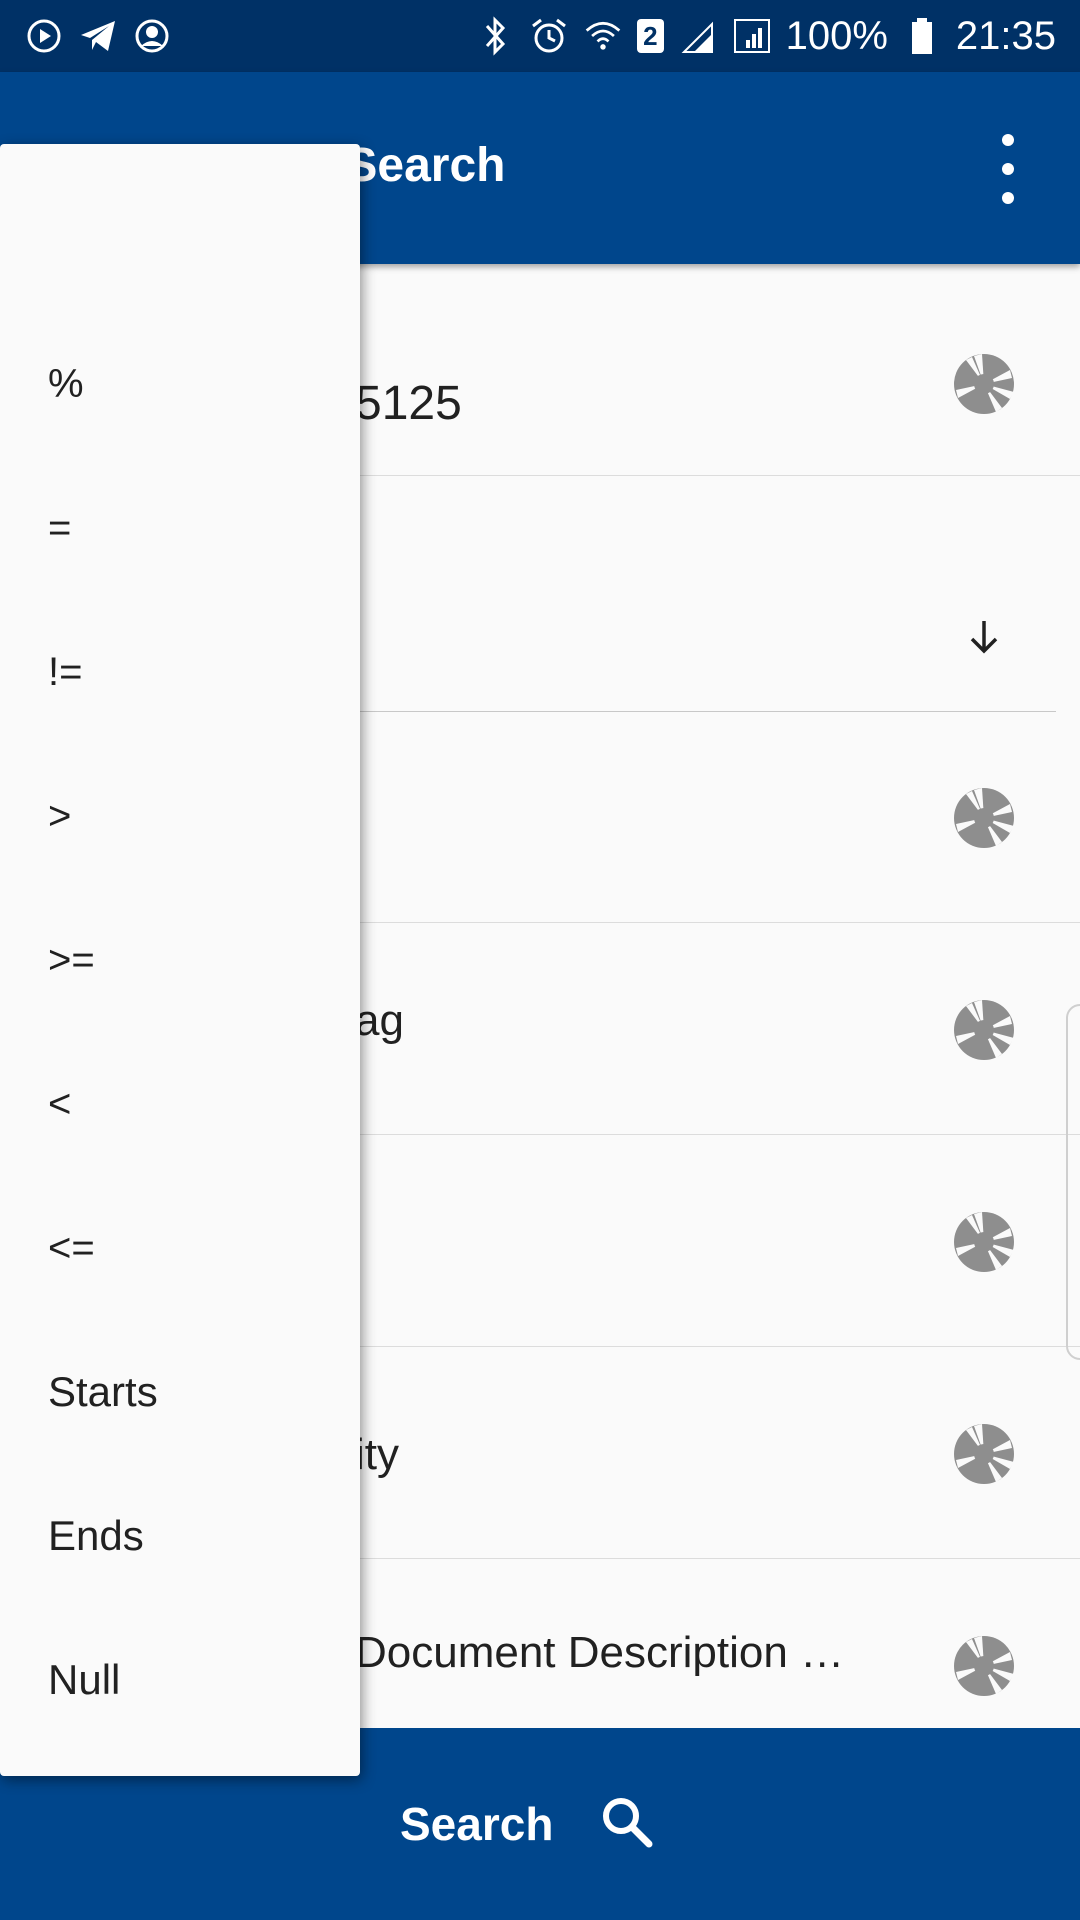  What do you see at coordinates (66, 384) in the screenshot?
I see `menu-item-percent: %` at bounding box center [66, 384].